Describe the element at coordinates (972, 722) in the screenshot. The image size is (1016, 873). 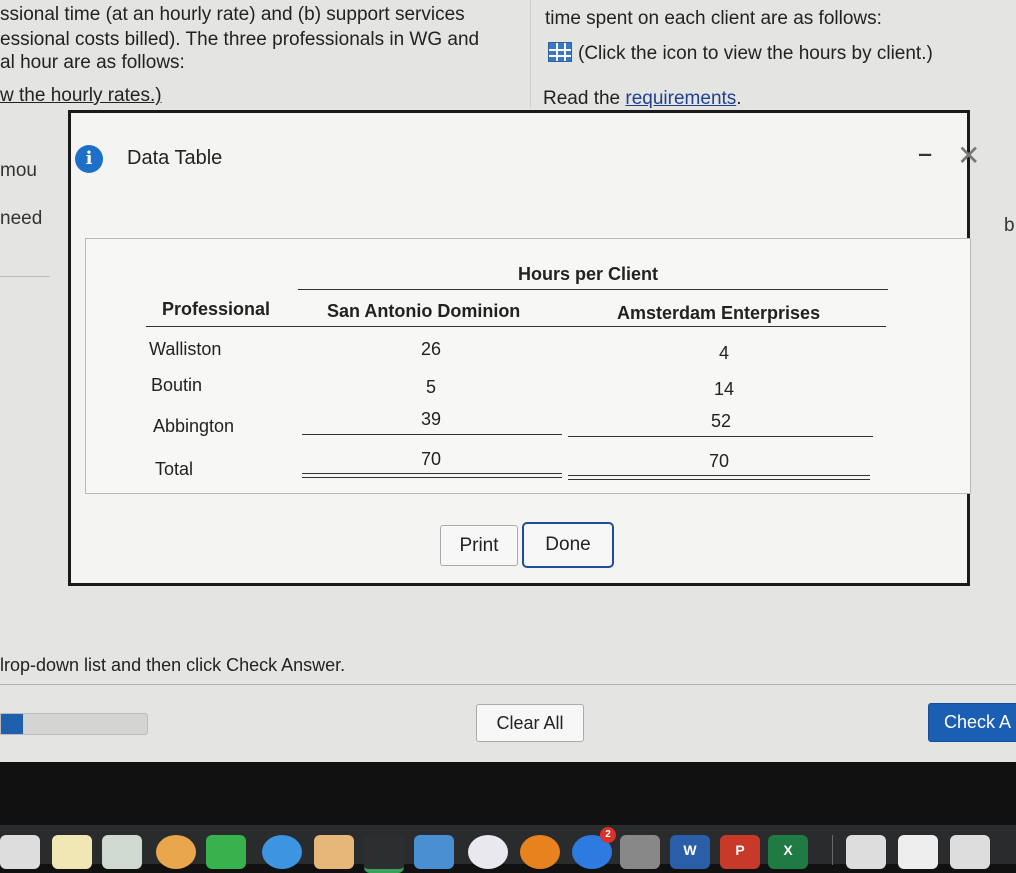
I see `check-answer-button: Check A` at that location.